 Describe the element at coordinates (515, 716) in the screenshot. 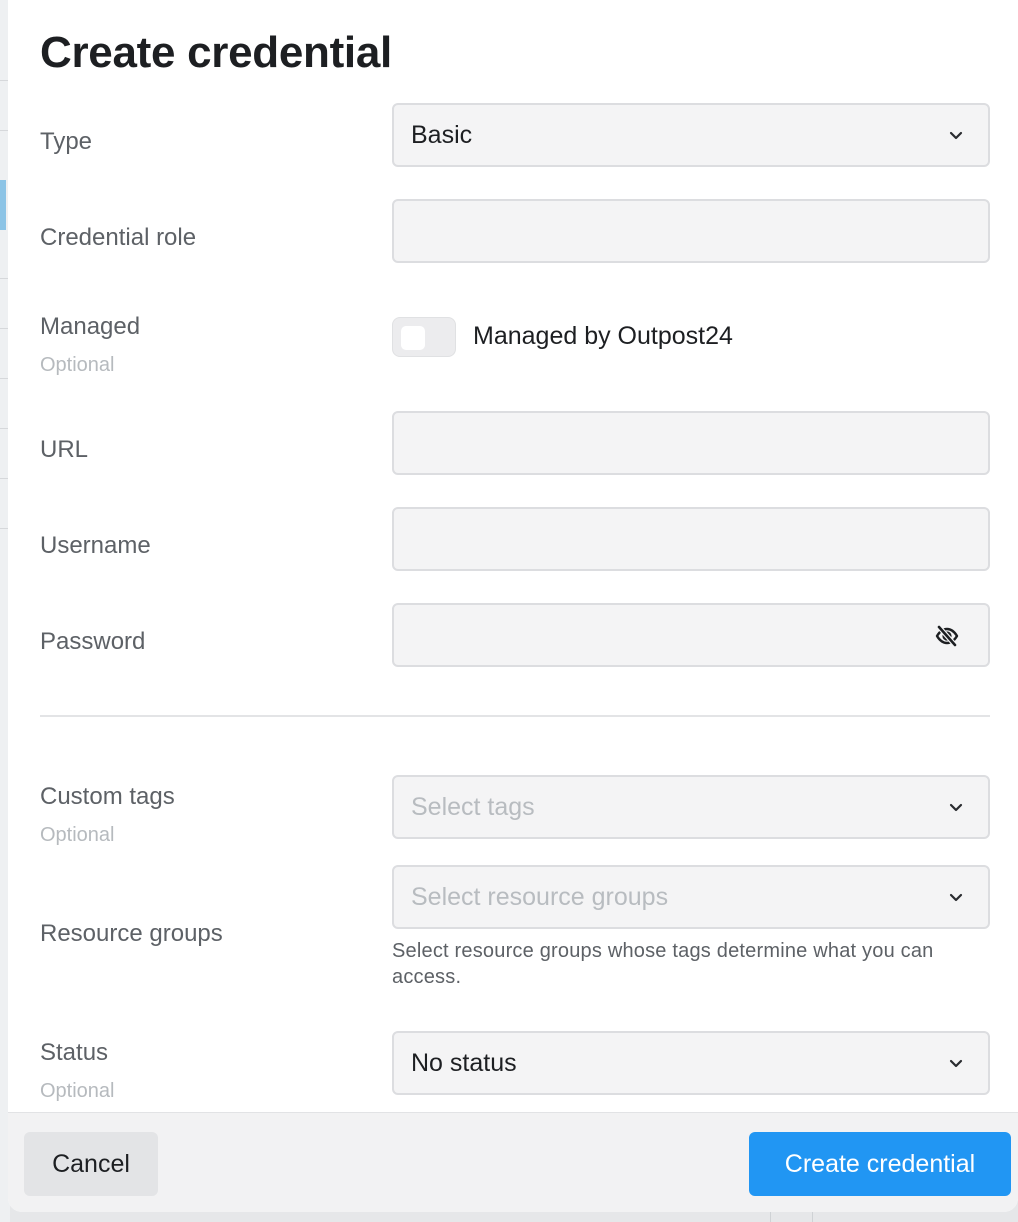

I see `section-divider` at that location.